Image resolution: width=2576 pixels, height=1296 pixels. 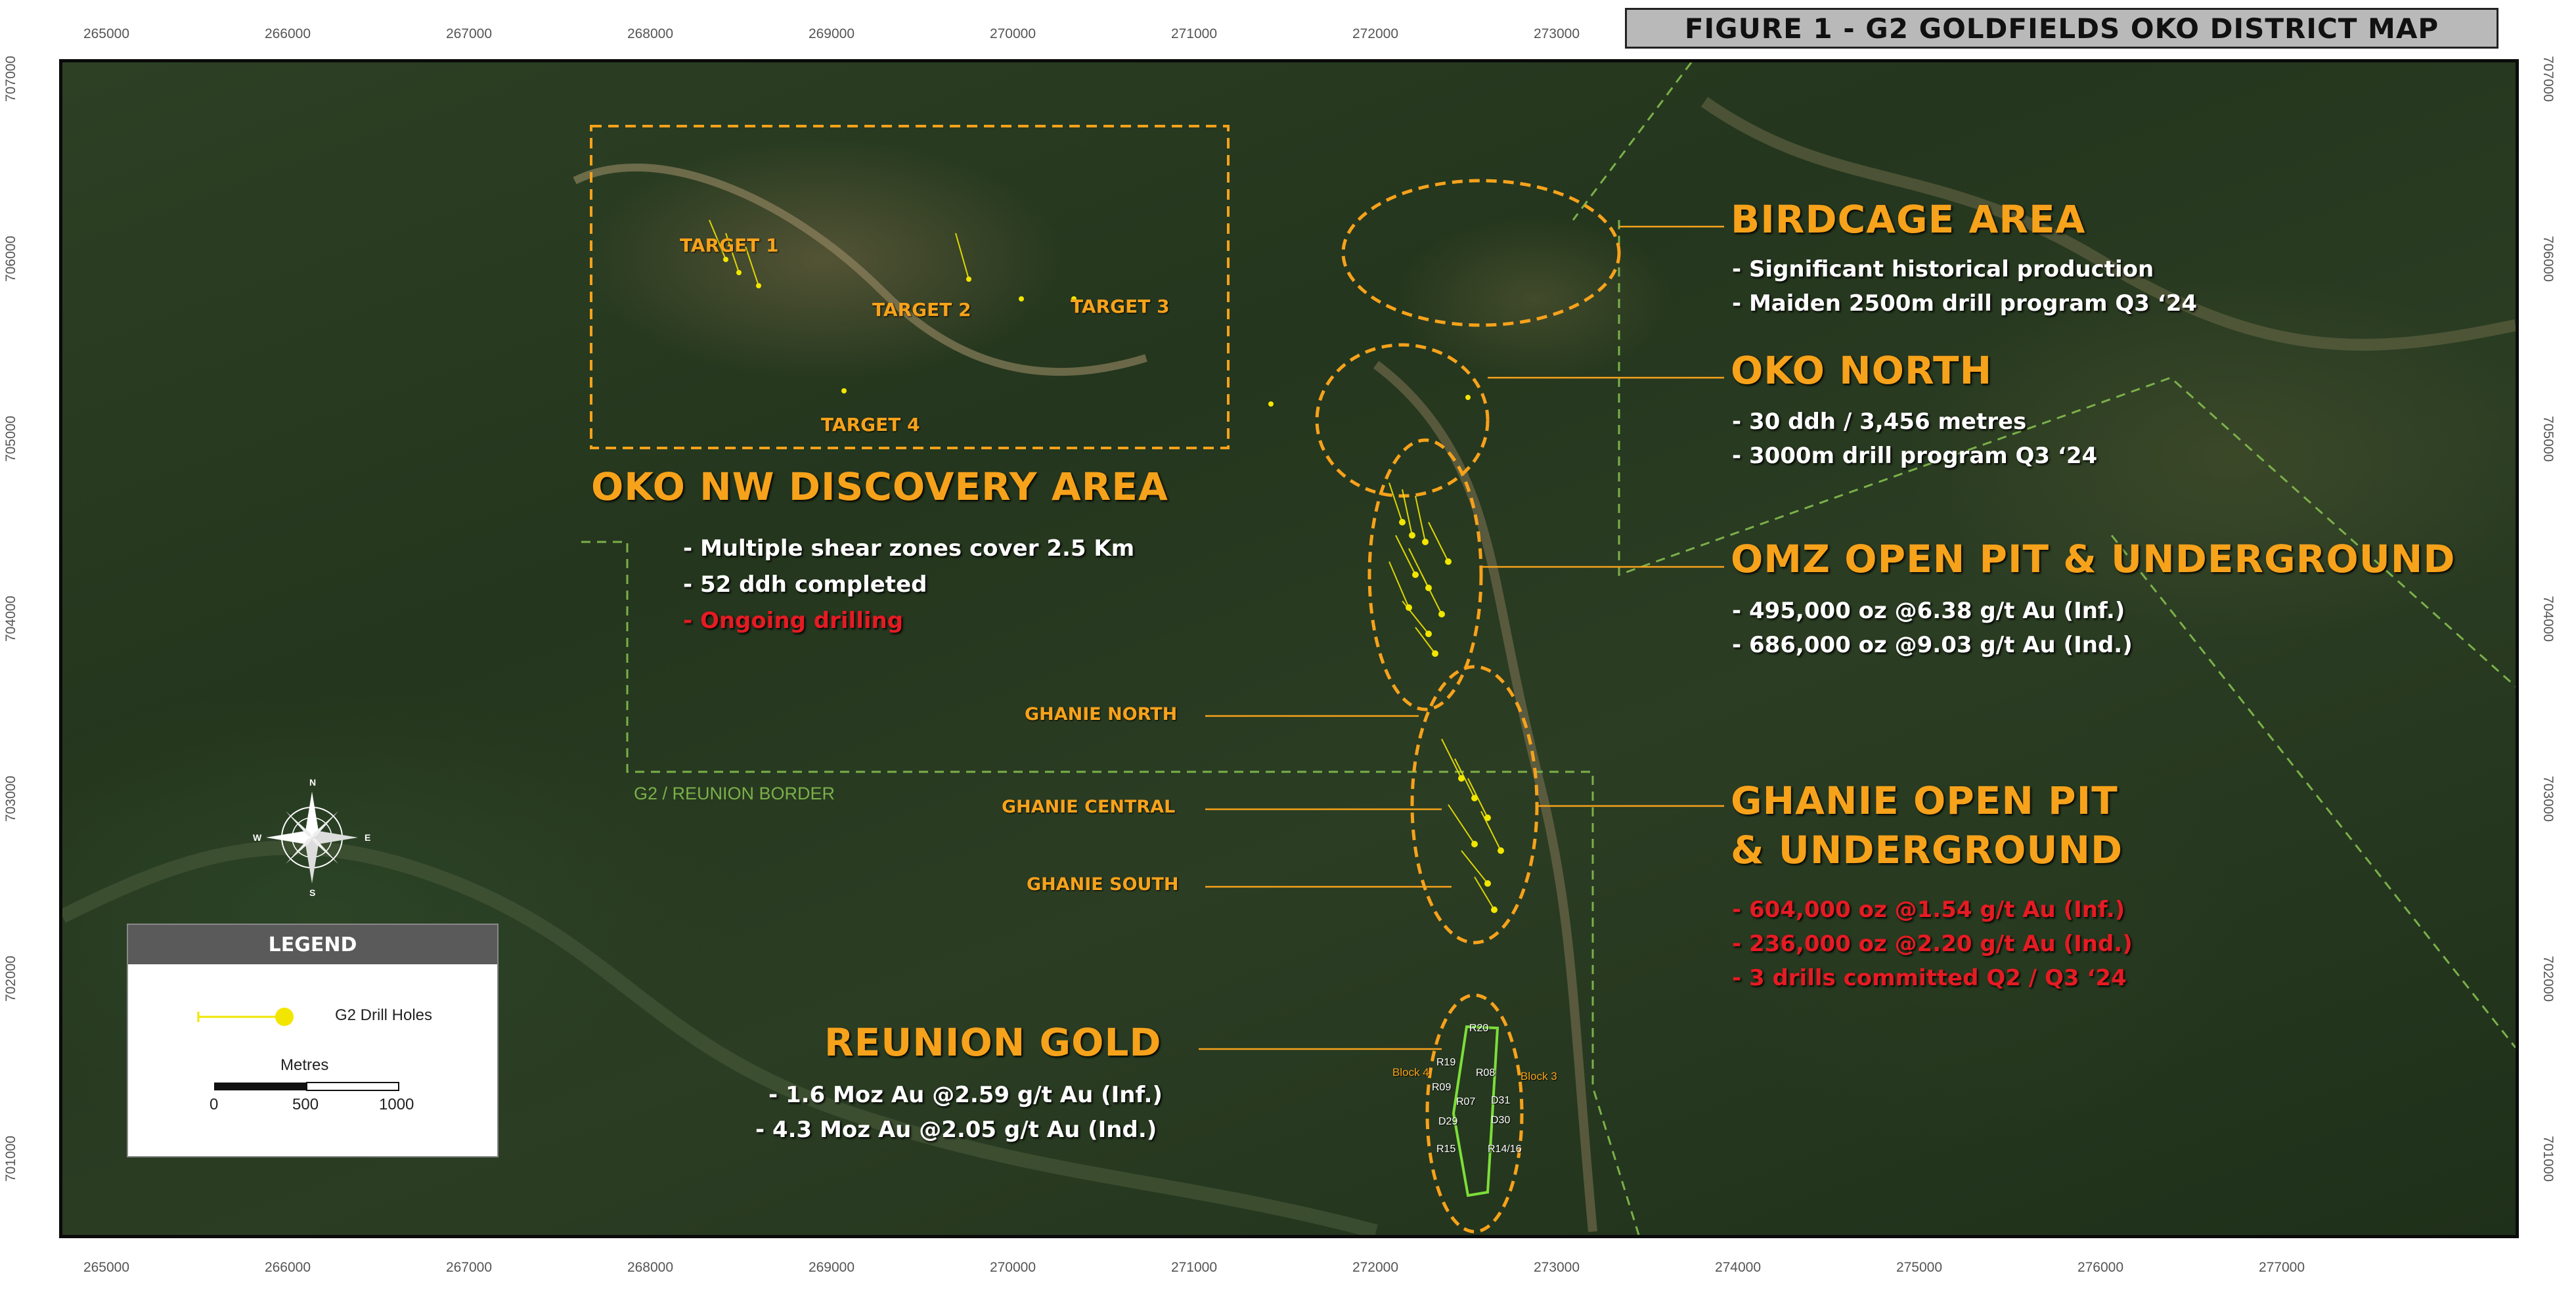 I want to click on ghanie-heading-line1: GHANIE OPEN PIT, so click(x=1924, y=800).